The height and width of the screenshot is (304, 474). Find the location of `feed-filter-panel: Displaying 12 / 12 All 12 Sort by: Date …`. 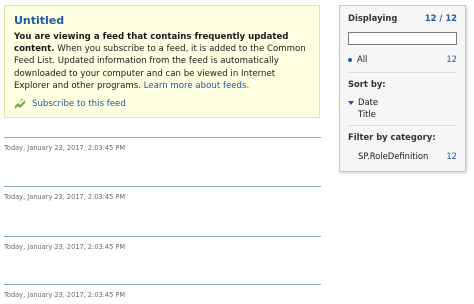

feed-filter-panel: Displaying 12 / 12 All 12 Sort by: Date … is located at coordinates (402, 88).